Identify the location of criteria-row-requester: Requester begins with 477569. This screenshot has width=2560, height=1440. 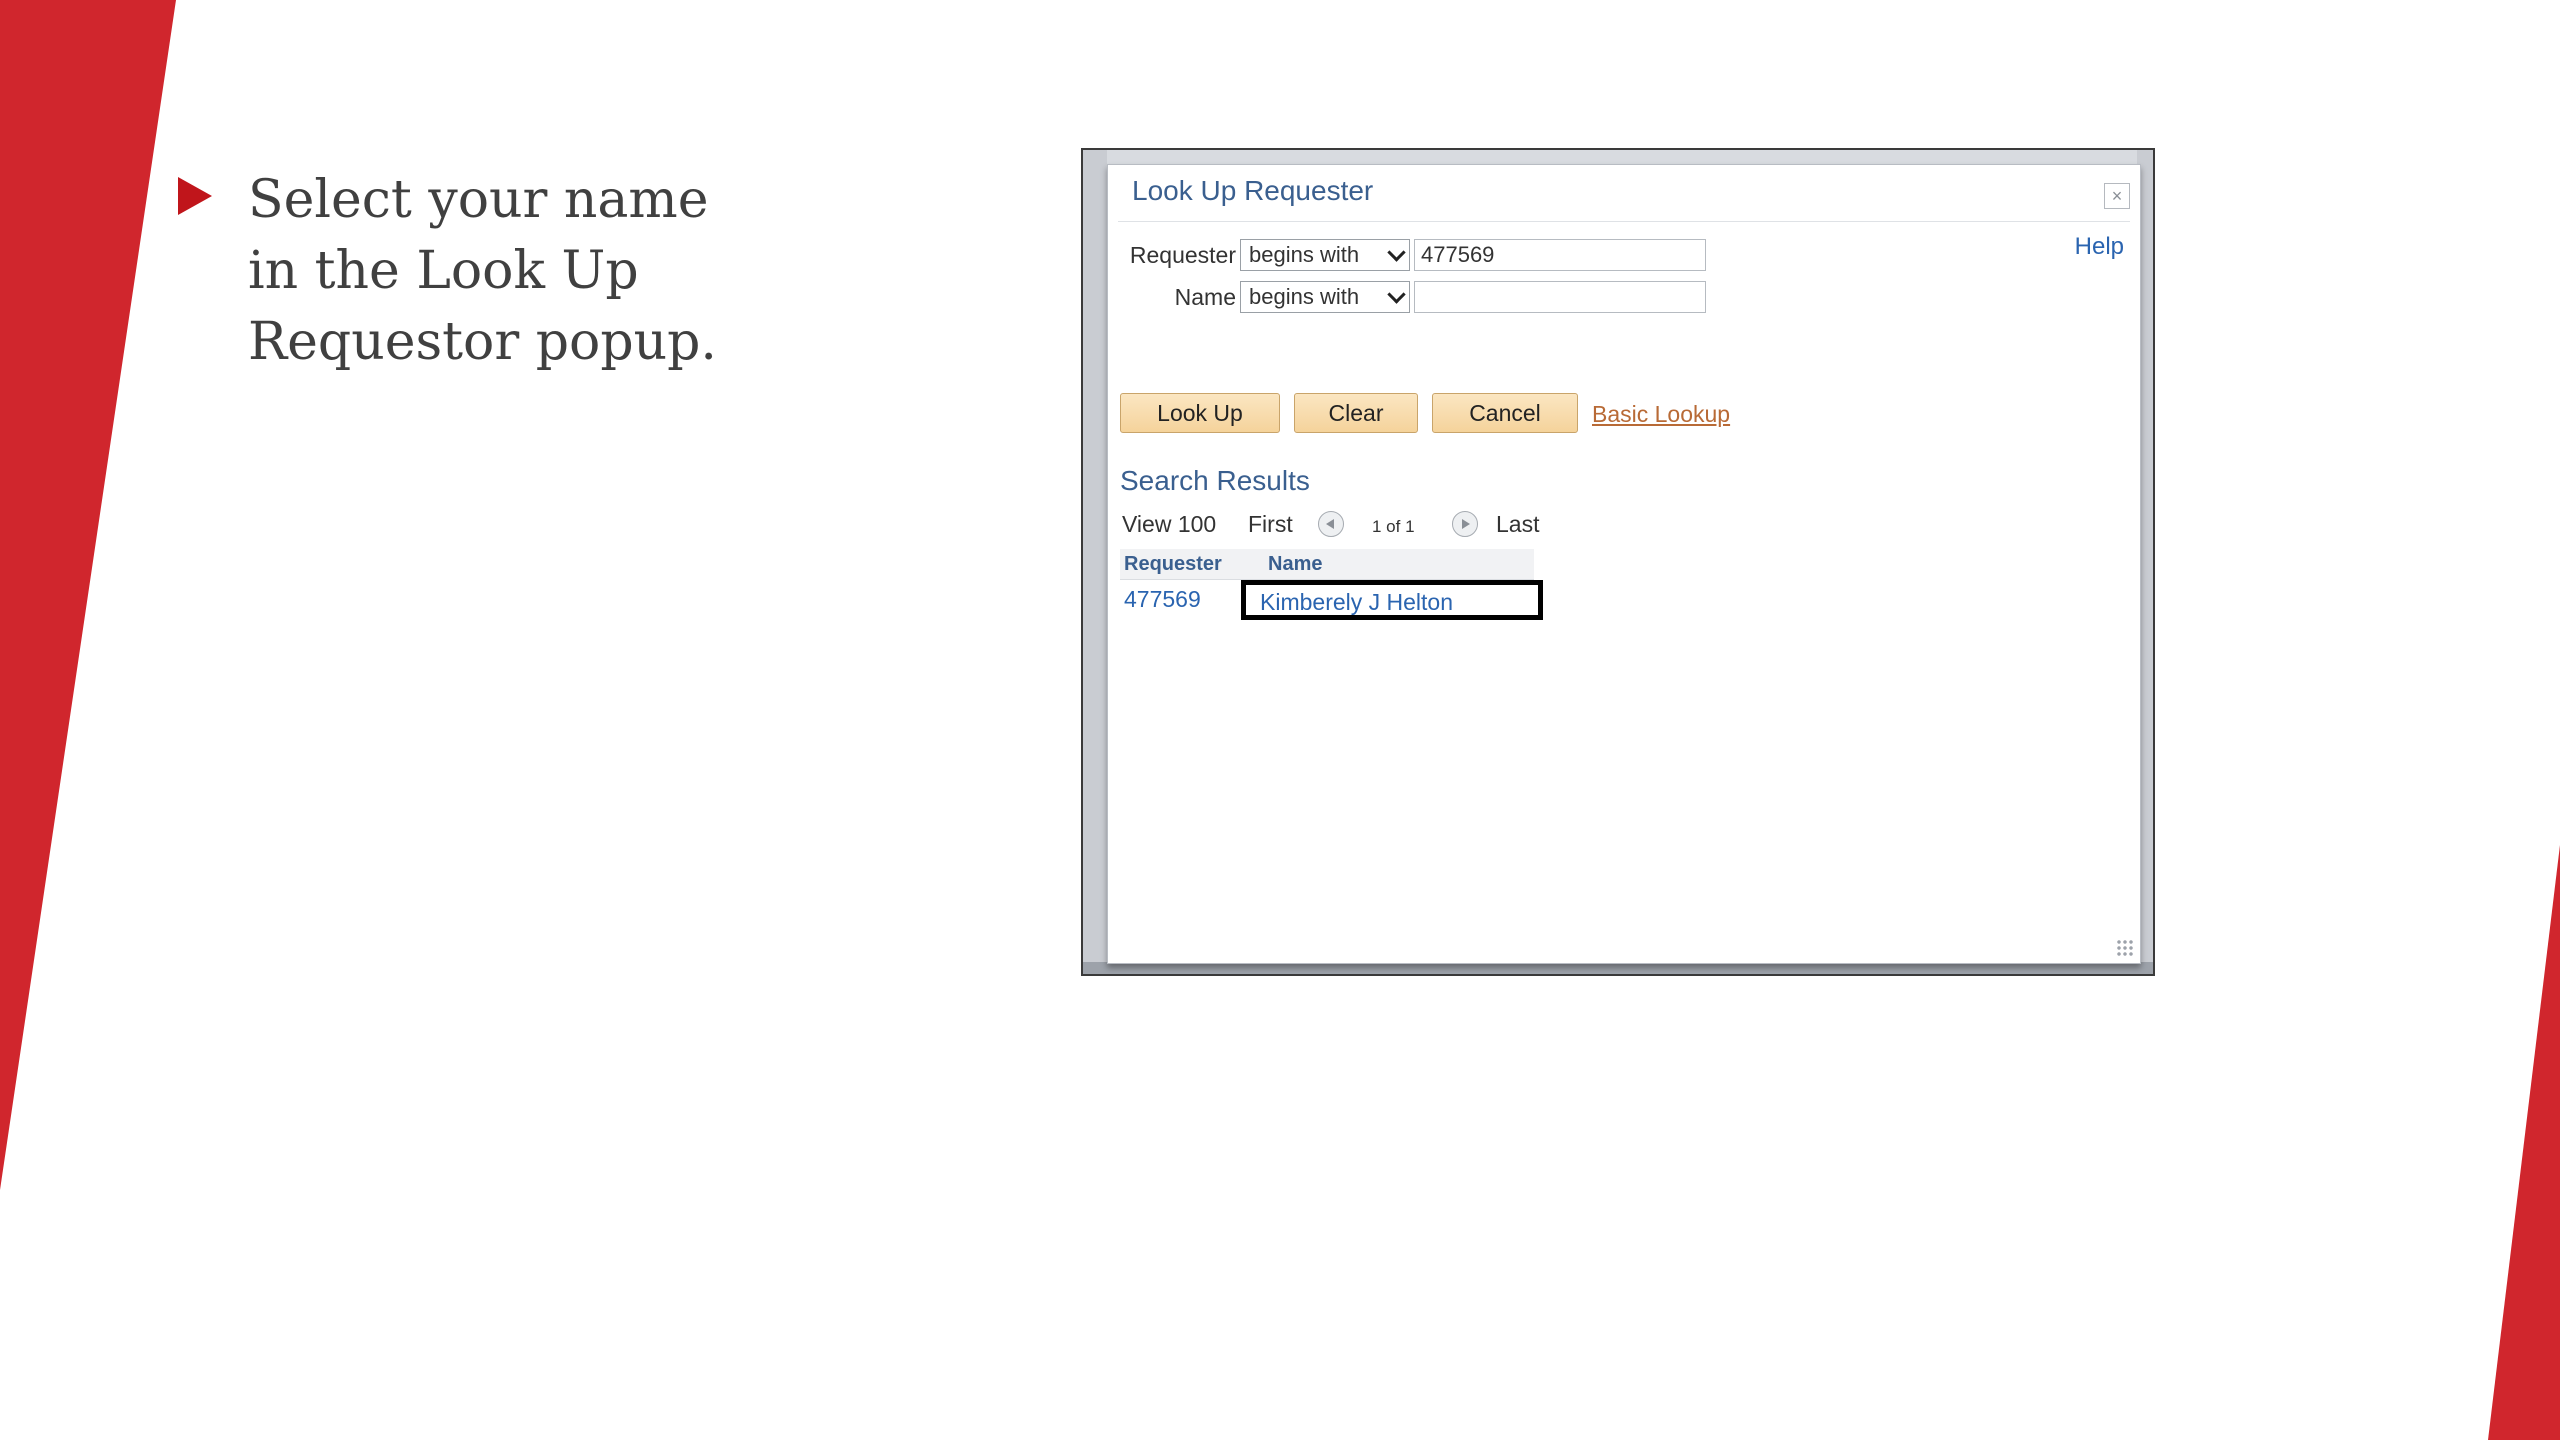
(1407, 255).